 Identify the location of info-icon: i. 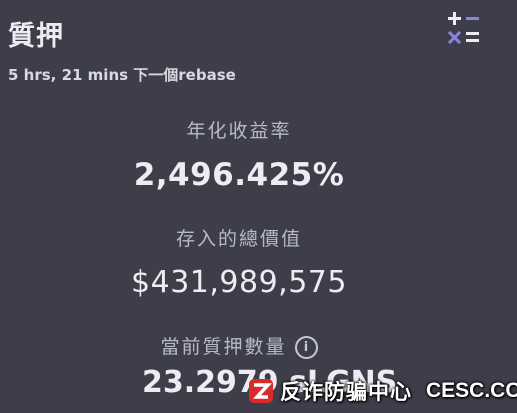
(306, 347).